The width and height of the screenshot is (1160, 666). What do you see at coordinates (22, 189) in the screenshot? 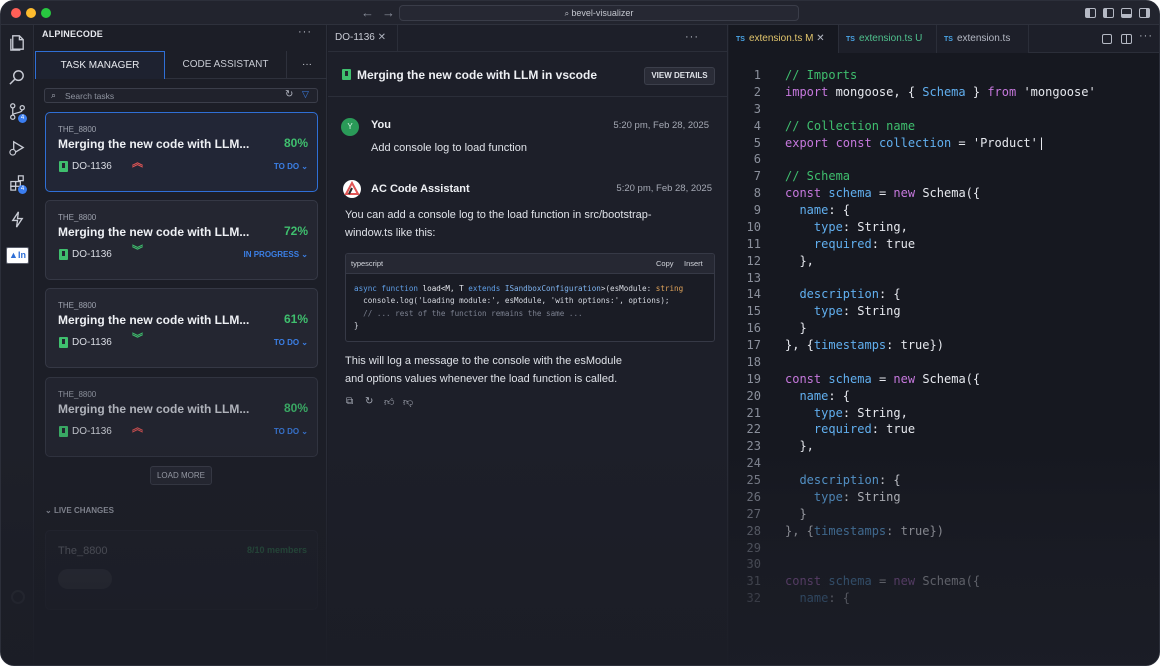
I see `extensions-badge: 4` at bounding box center [22, 189].